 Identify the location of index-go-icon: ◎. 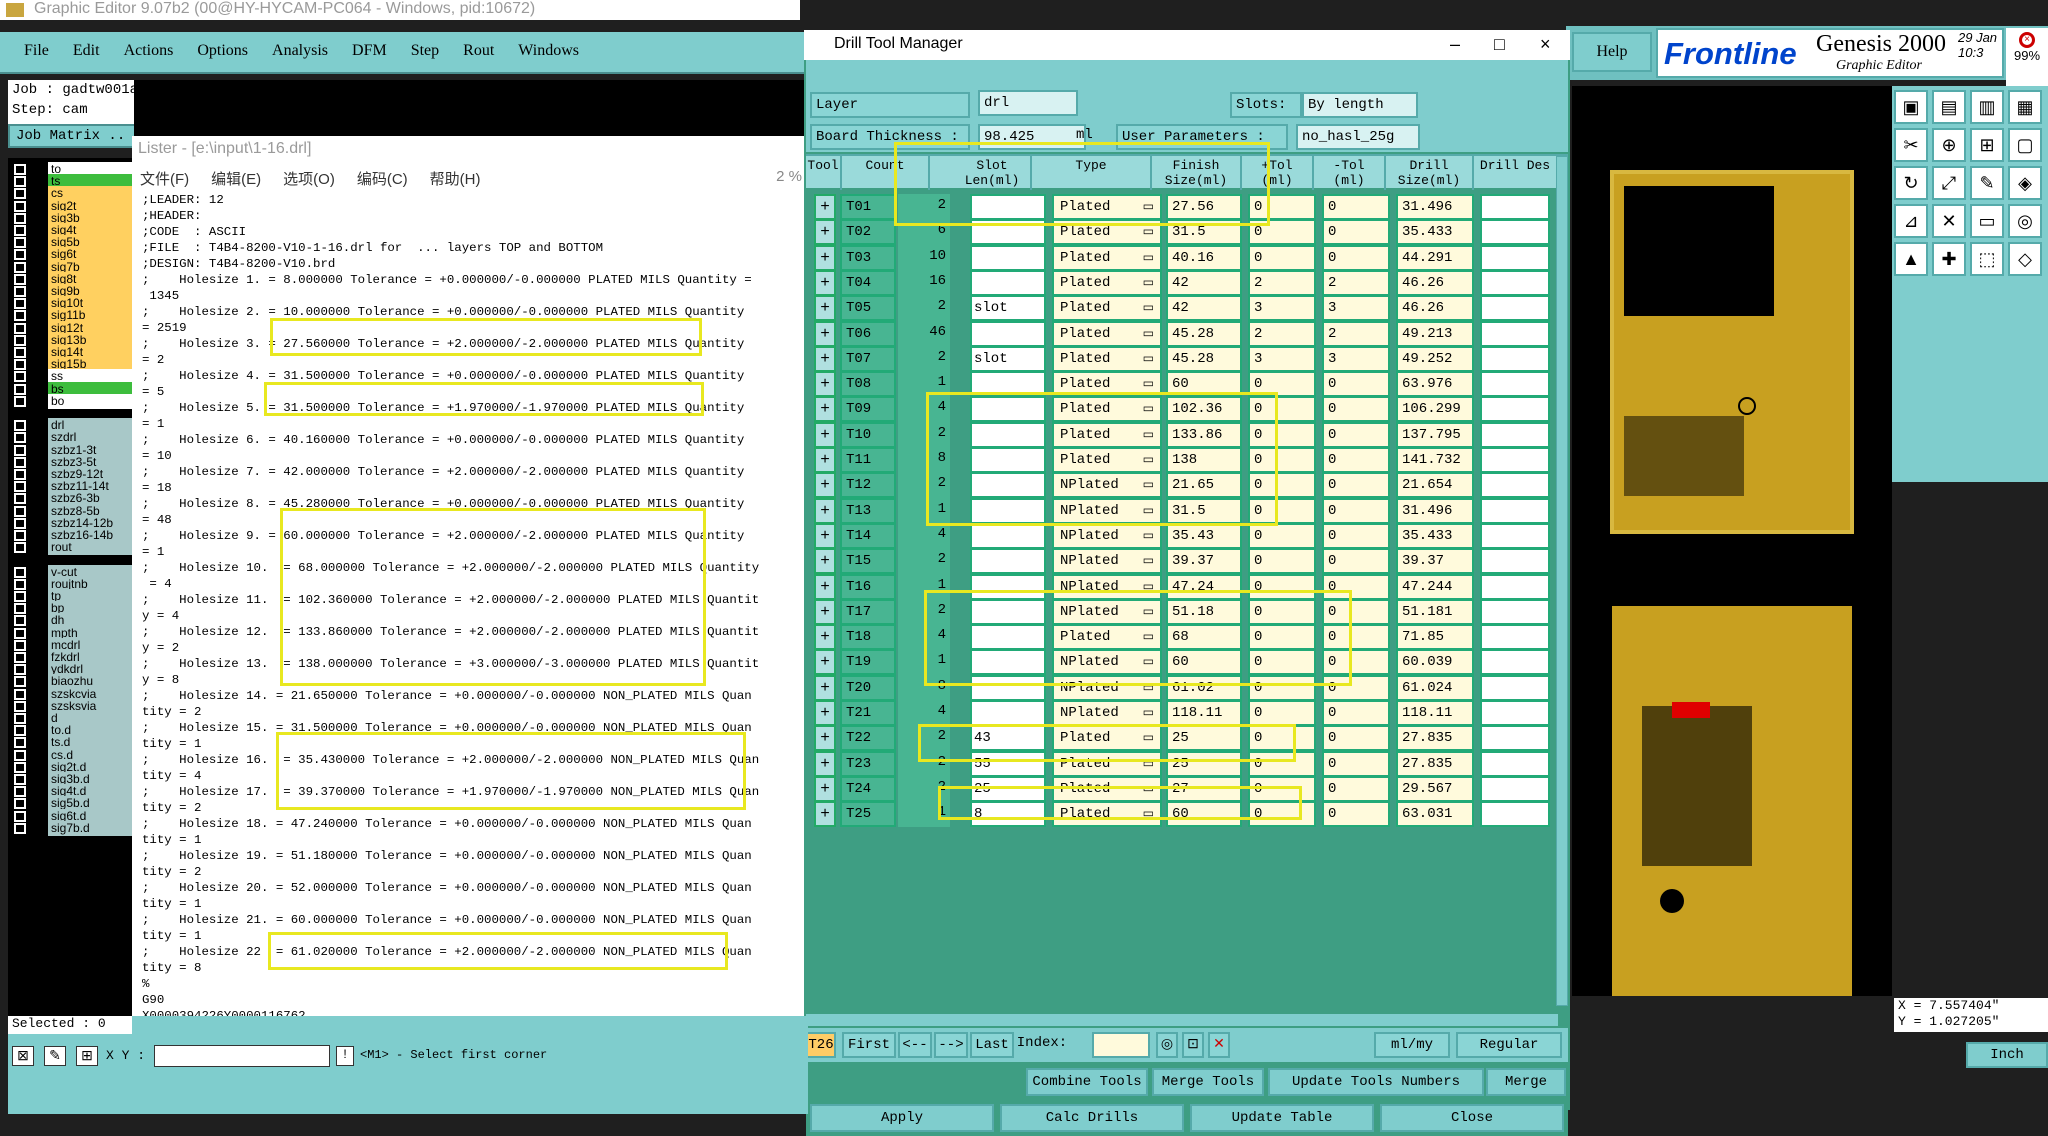
(1167, 1045).